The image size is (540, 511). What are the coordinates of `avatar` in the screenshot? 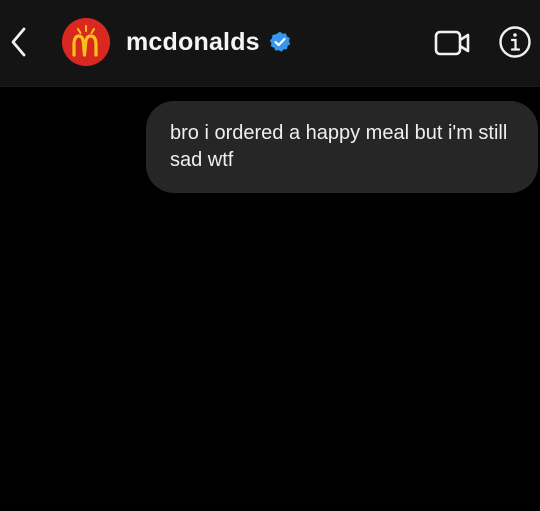 It's located at (86, 42).